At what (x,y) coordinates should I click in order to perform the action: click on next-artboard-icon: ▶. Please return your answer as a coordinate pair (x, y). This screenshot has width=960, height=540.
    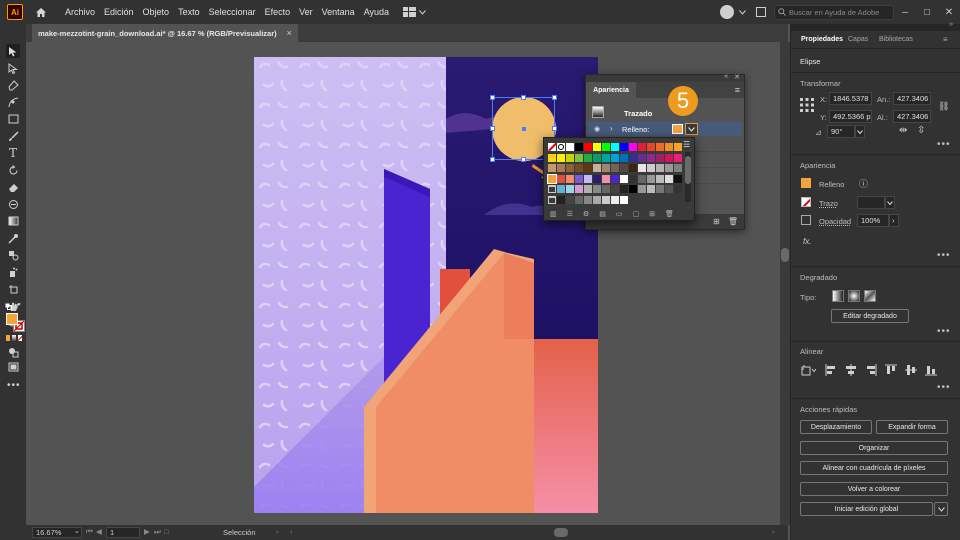
    Looking at the image, I should click on (147, 531).